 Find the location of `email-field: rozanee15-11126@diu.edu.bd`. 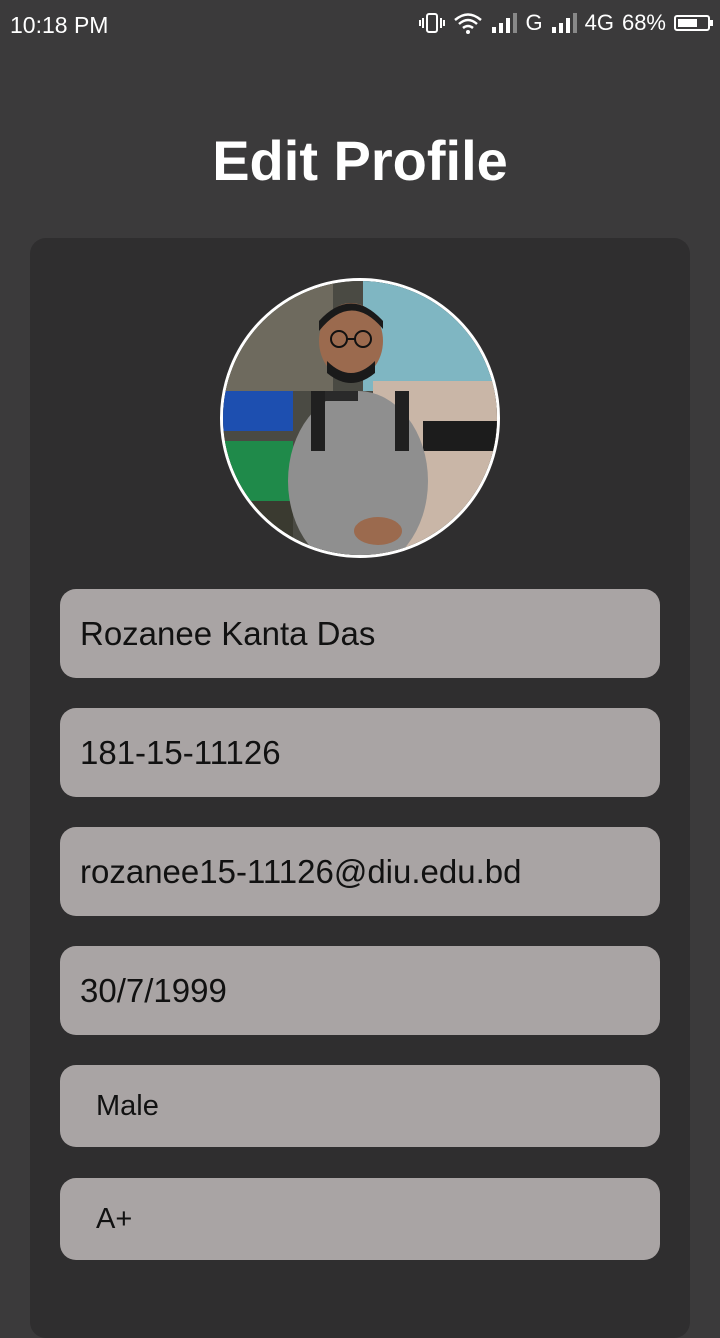

email-field: rozanee15-11126@diu.edu.bd is located at coordinates (360, 871).